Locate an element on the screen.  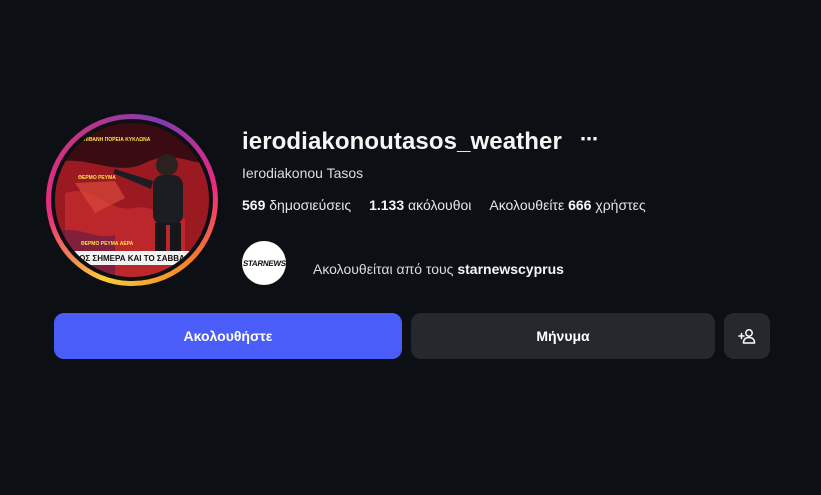
follow-button: Ακολουθήστε is located at coordinates (228, 336).